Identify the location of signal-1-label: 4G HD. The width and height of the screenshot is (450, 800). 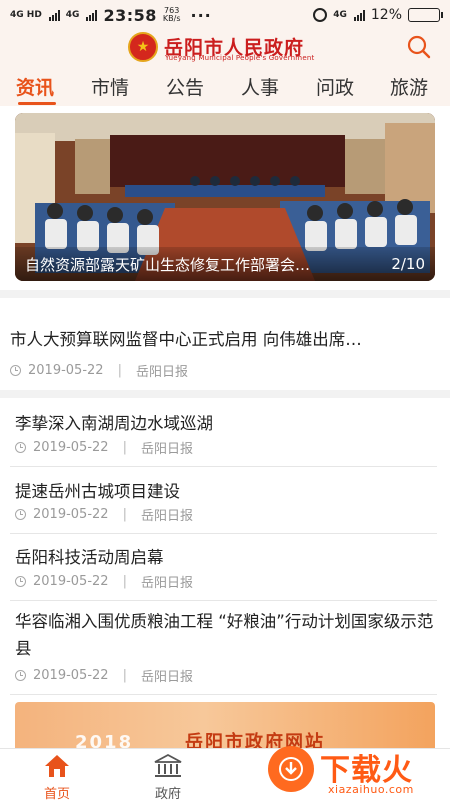
(26, 14).